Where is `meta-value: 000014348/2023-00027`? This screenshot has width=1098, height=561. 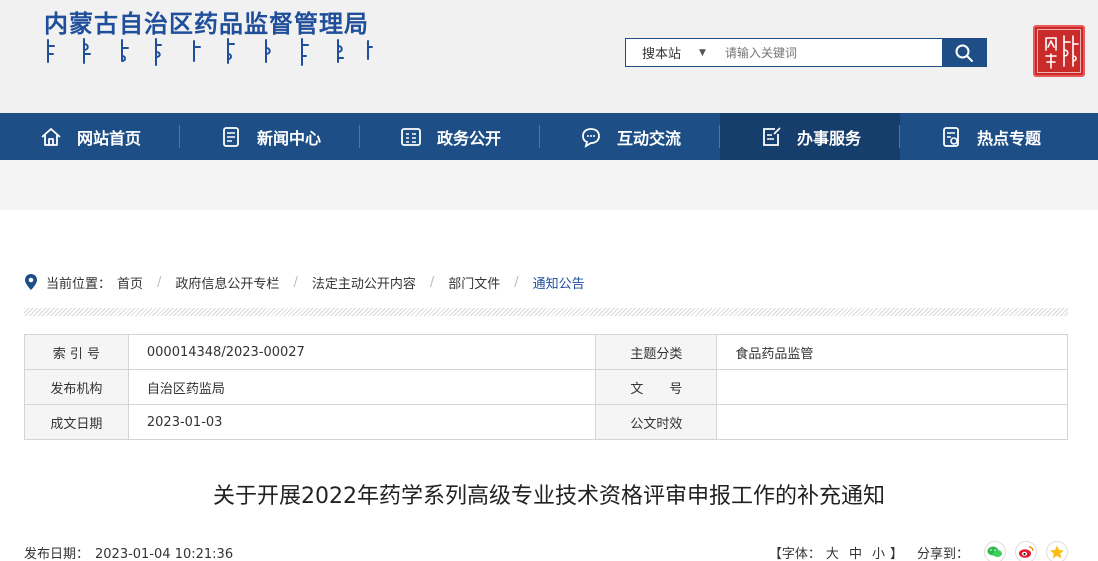
meta-value: 000014348/2023-00027 is located at coordinates (362, 352).